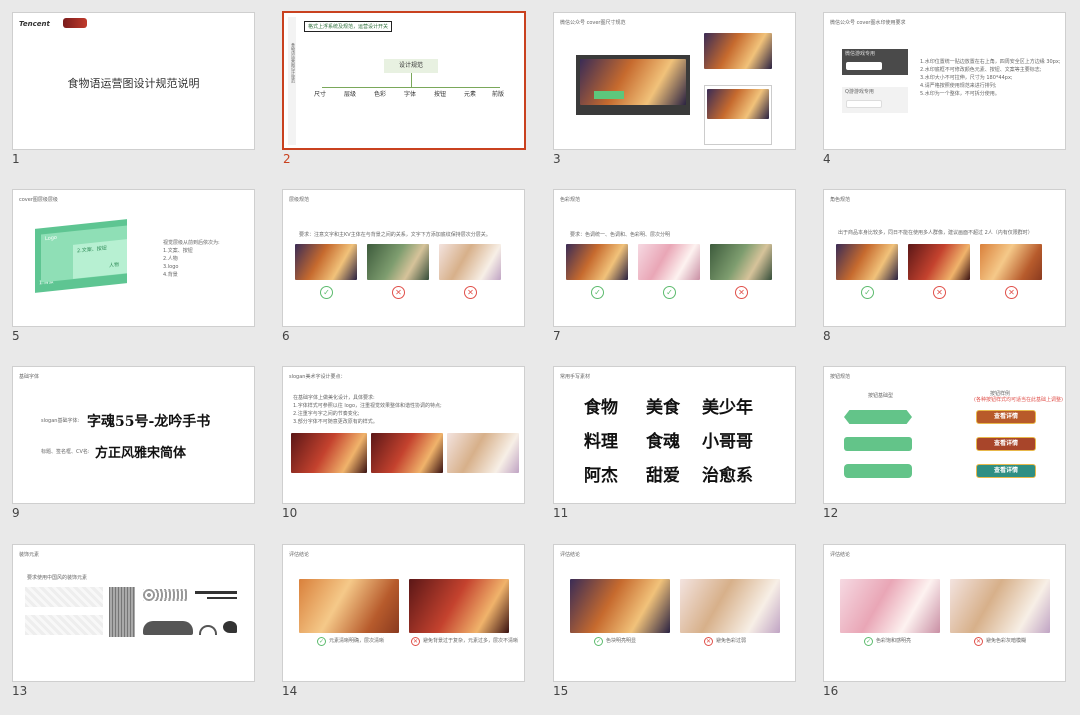 The width and height of the screenshot is (1080, 715). I want to click on slide-thumbnail-13: 装饰元素 要求使用中国风的装饰元素, so click(133, 613).